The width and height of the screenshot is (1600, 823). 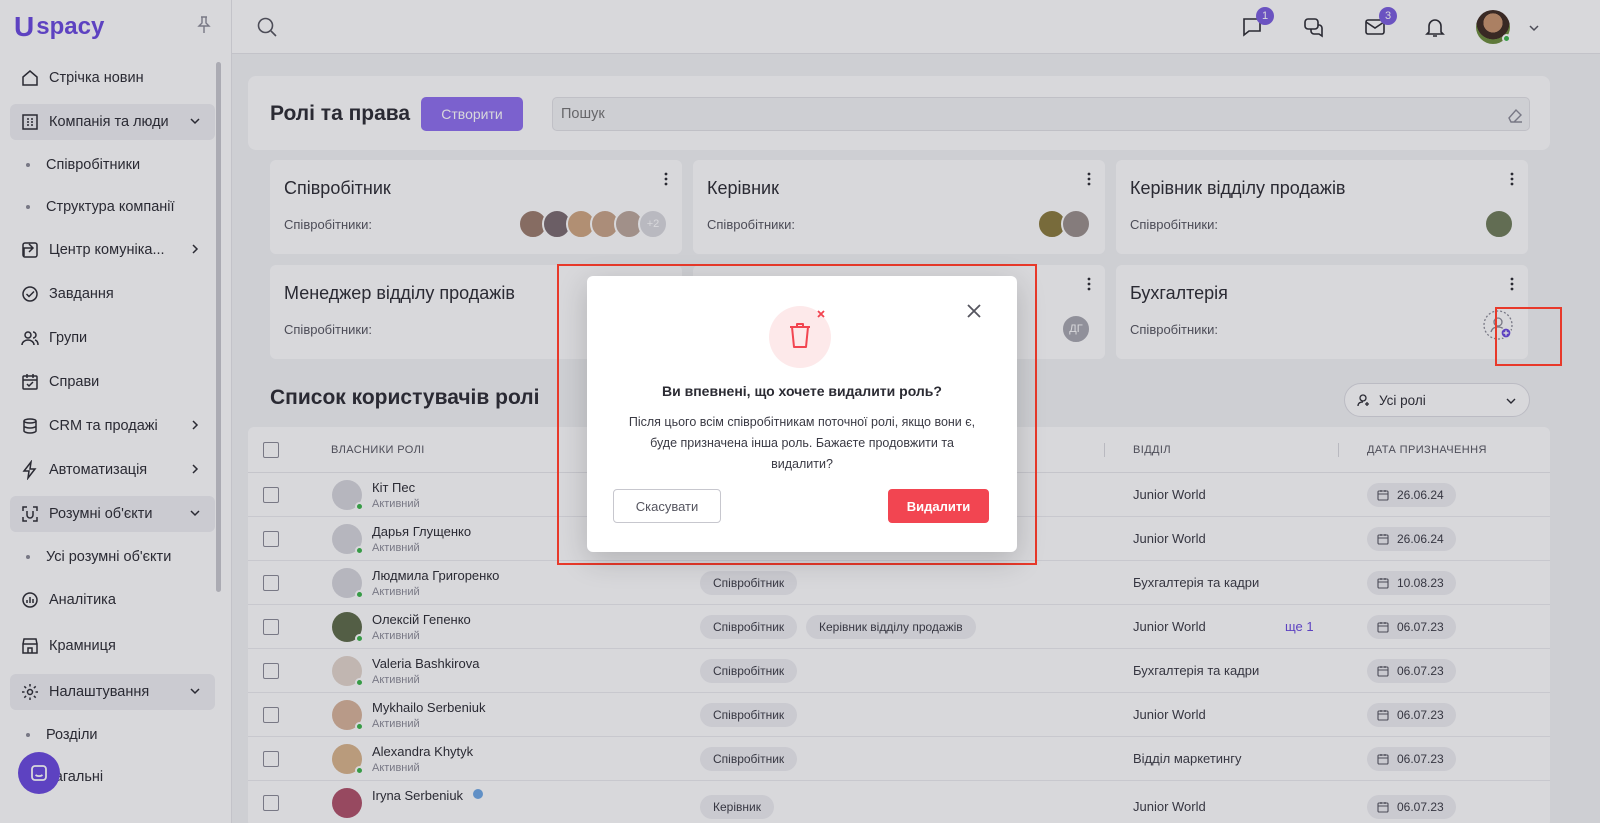 I want to click on highlight-box, so click(x=1528, y=336).